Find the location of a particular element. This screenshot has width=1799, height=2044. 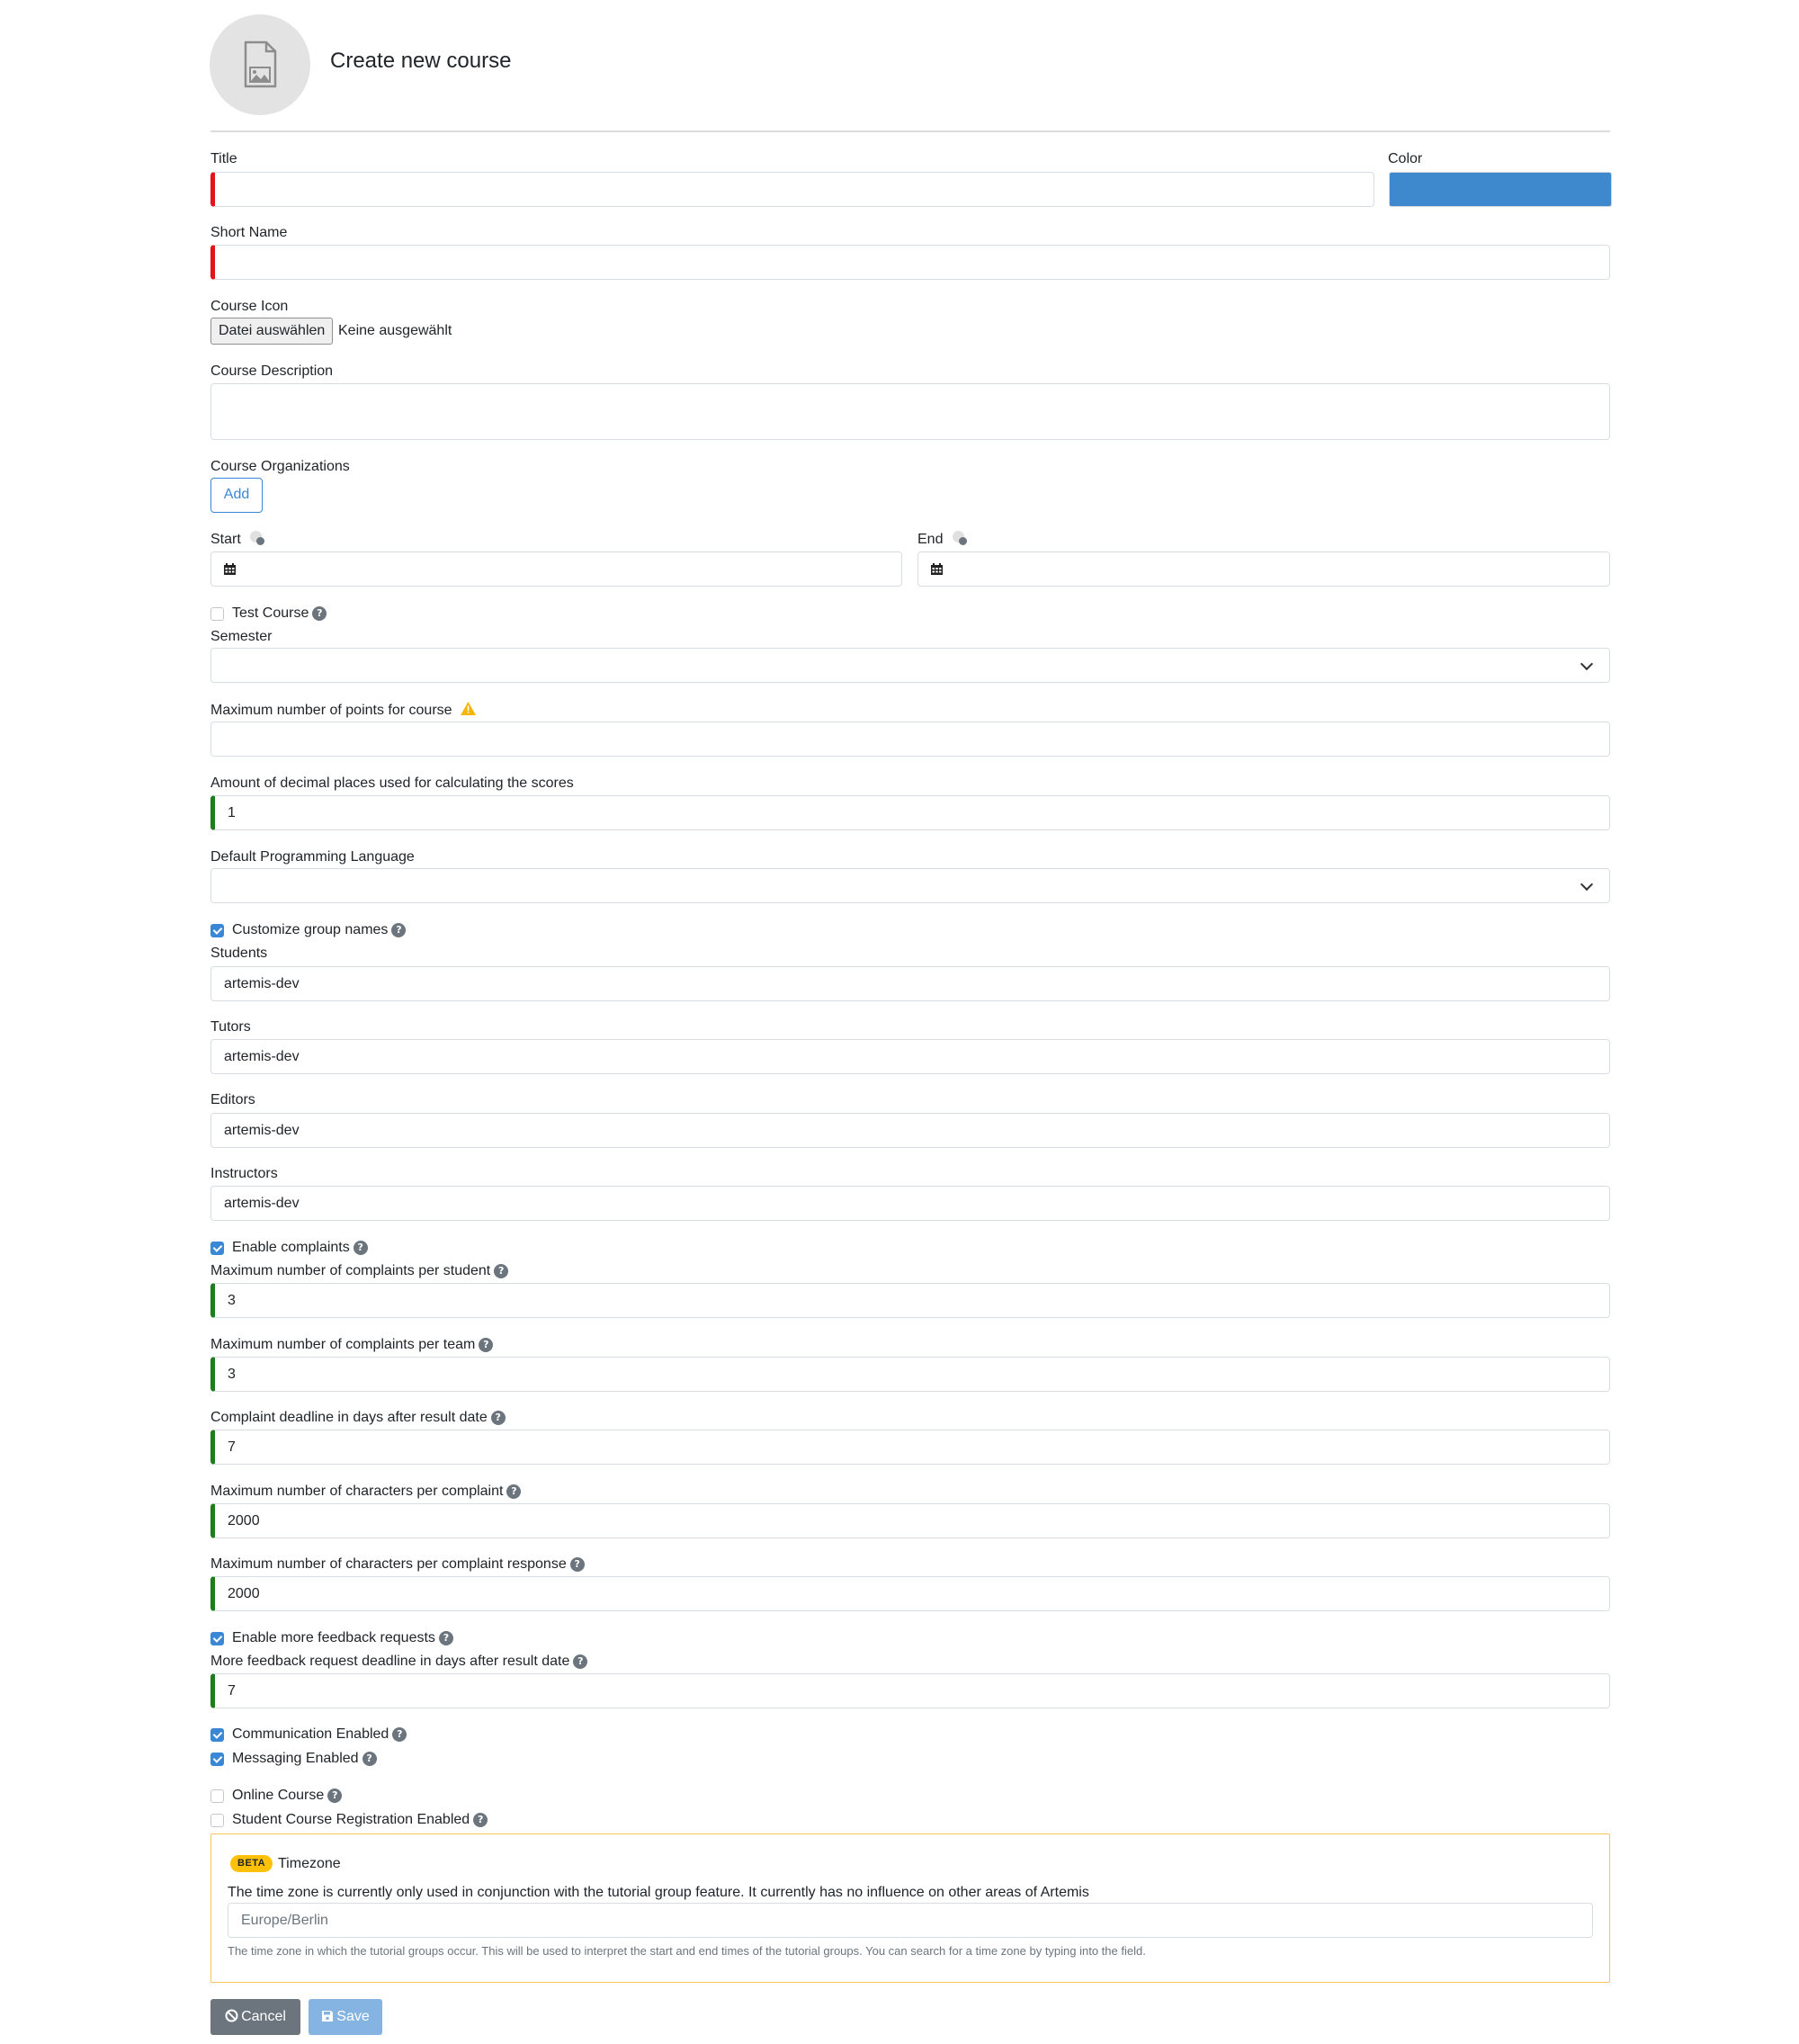

ban-icon is located at coordinates (231, 2015).